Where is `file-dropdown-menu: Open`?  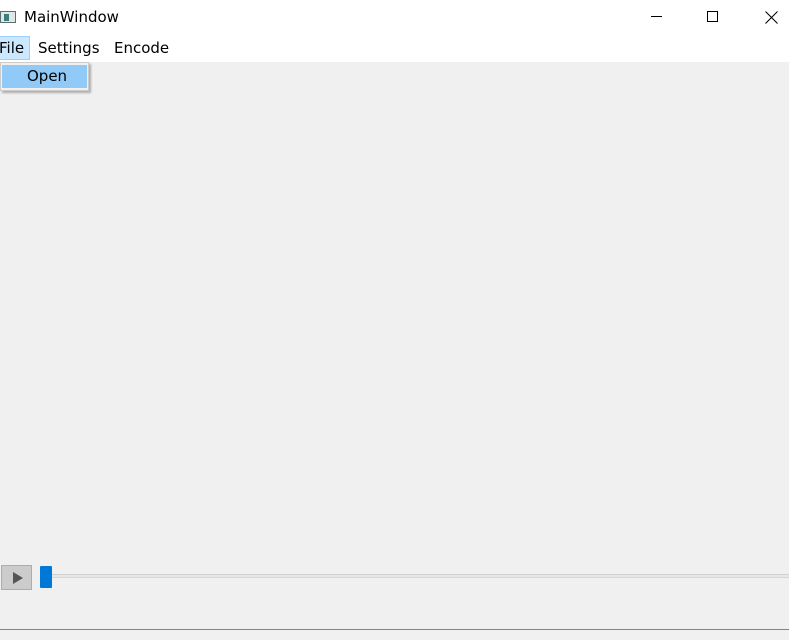 file-dropdown-menu: Open is located at coordinates (44, 76).